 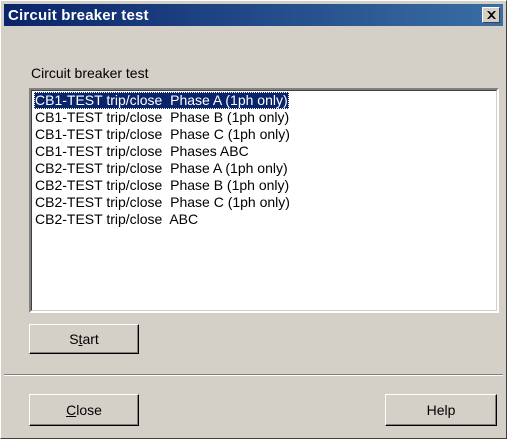 What do you see at coordinates (90, 73) in the screenshot?
I see `group-label: Circuit breaker test` at bounding box center [90, 73].